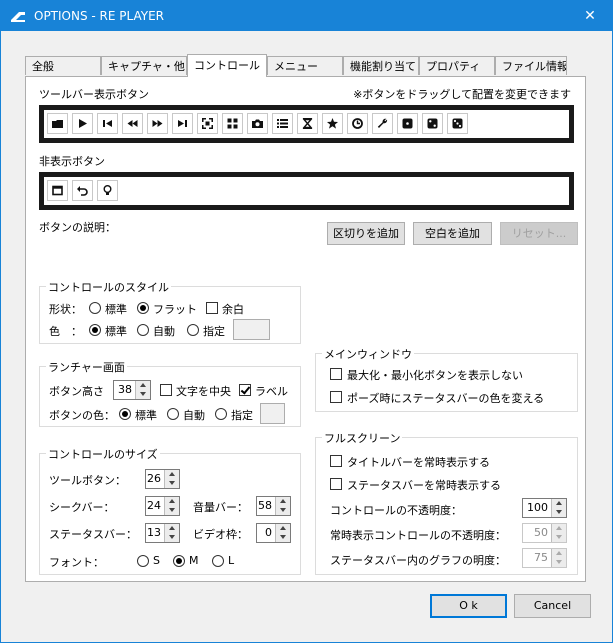 The height and width of the screenshot is (643, 613). I want to click on rewind-icon, so click(132, 123).